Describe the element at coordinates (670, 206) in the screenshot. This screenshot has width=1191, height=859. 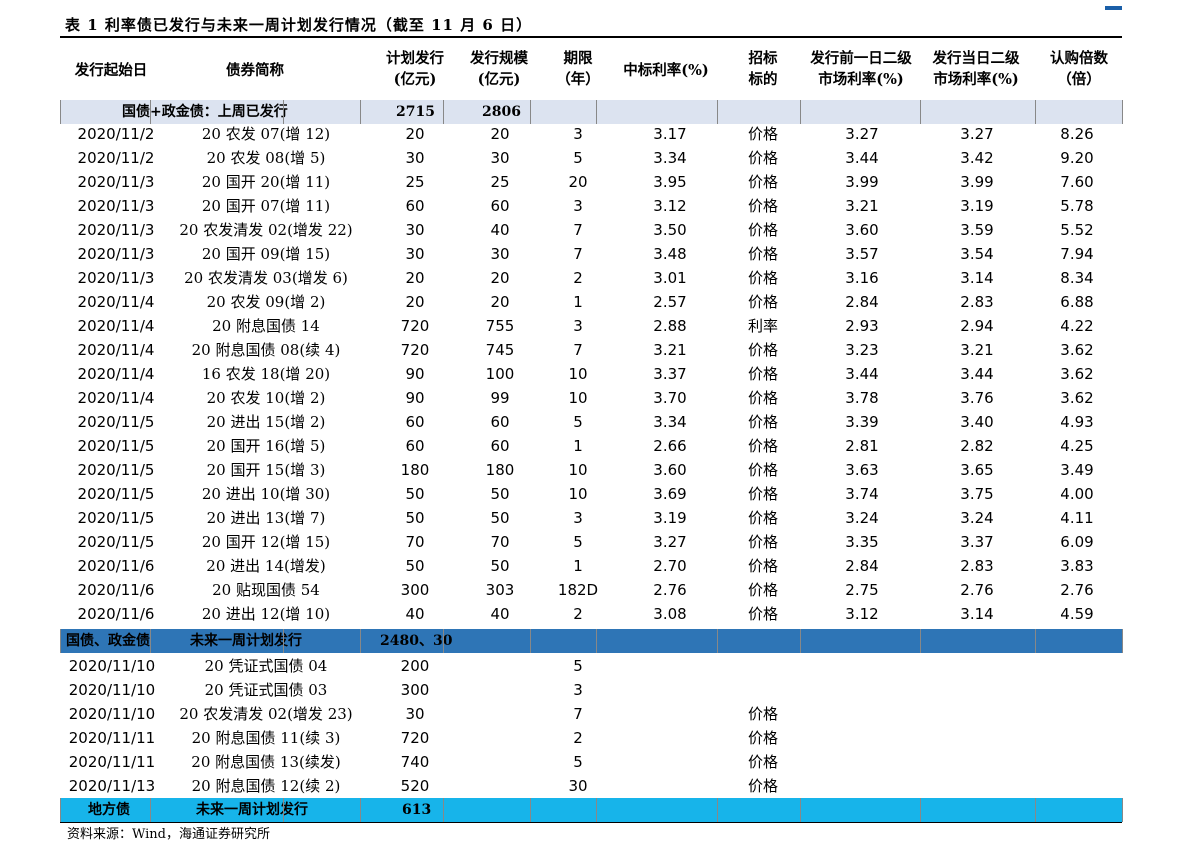
I see `cell-winning-rate: 3.12` at that location.